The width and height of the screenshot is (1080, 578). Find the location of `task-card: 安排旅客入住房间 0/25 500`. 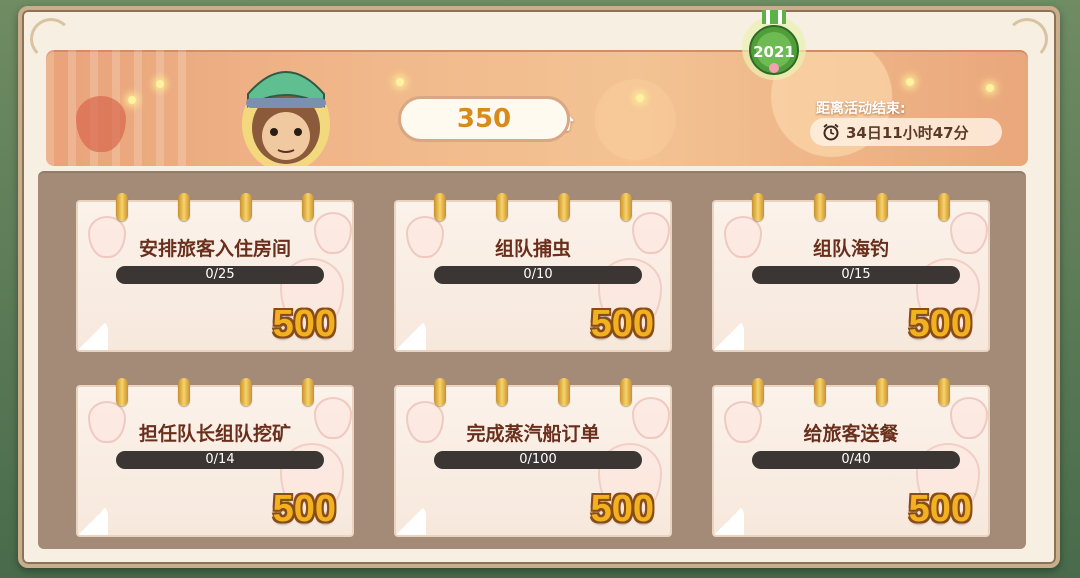

task-card: 安排旅客入住房间 0/25 500 is located at coordinates (215, 276).